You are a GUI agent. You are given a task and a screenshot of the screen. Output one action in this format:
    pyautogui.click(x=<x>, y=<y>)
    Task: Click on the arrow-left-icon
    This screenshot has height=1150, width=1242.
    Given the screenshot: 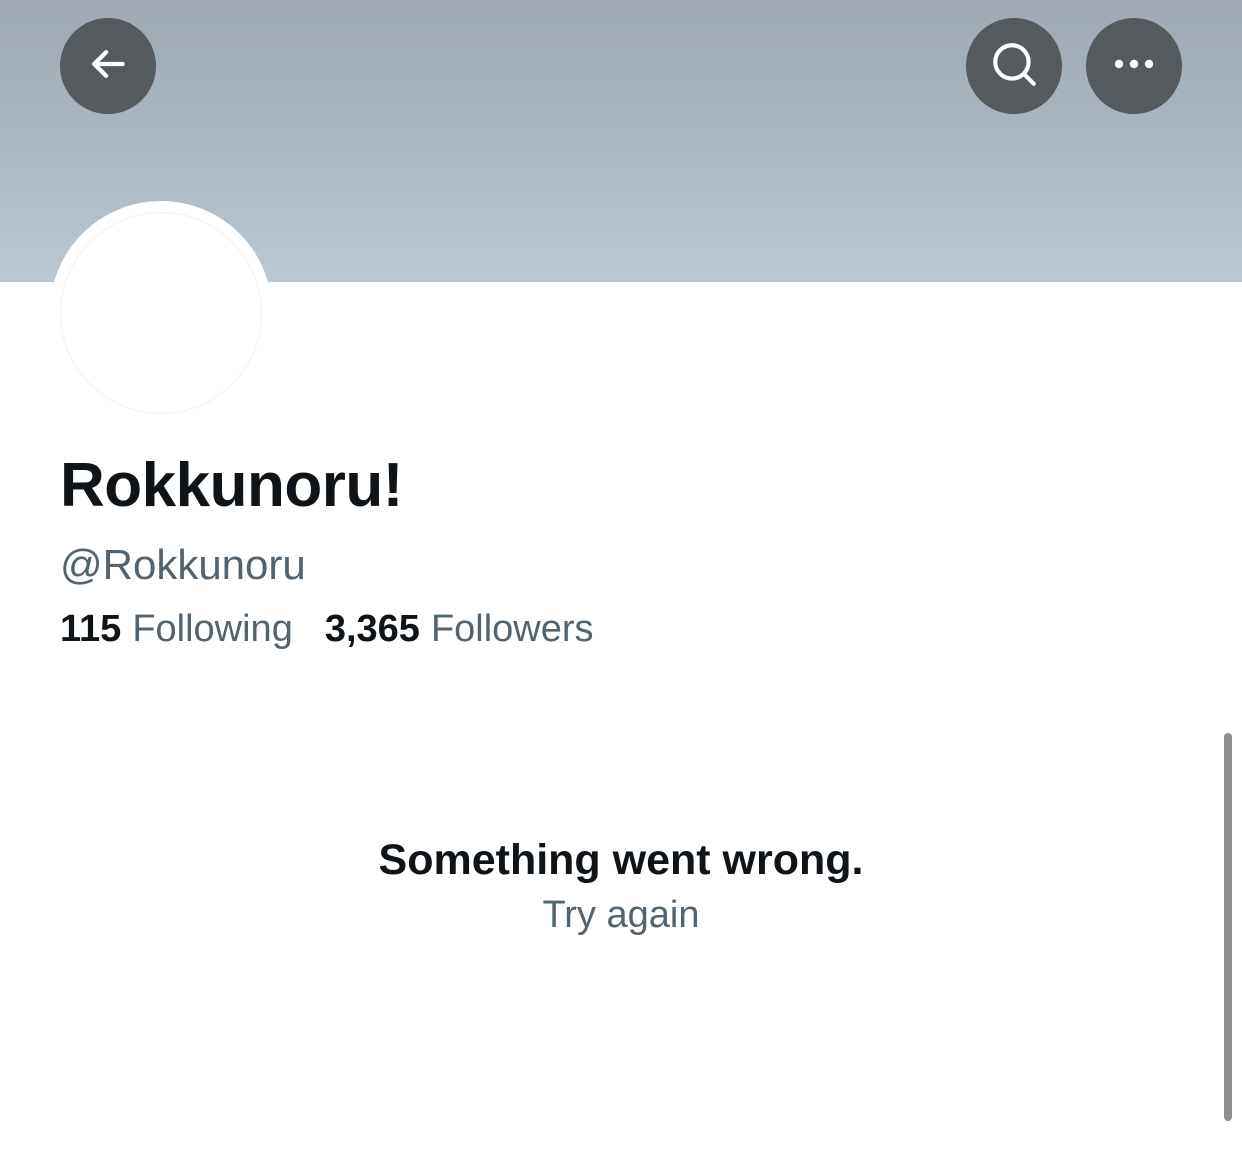 What is the action you would take?
    pyautogui.click(x=108, y=66)
    